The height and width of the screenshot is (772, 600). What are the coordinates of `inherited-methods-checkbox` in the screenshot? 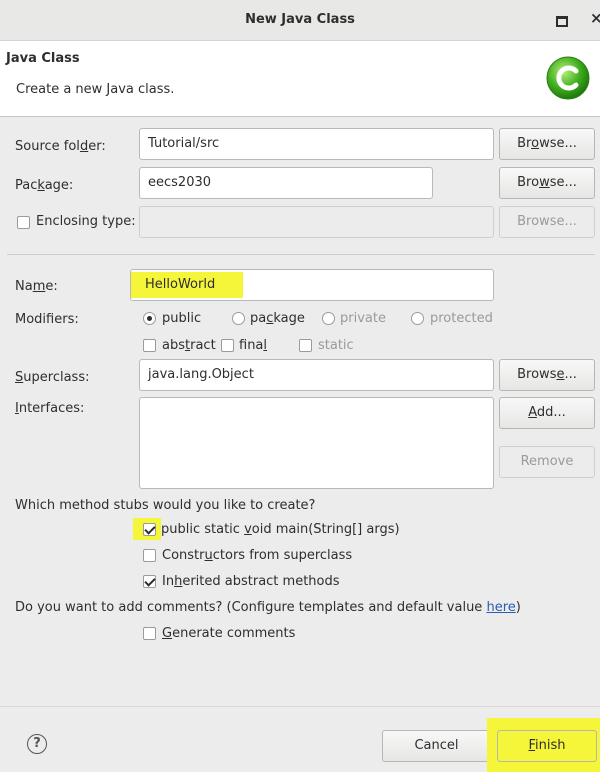 It's located at (149, 581).